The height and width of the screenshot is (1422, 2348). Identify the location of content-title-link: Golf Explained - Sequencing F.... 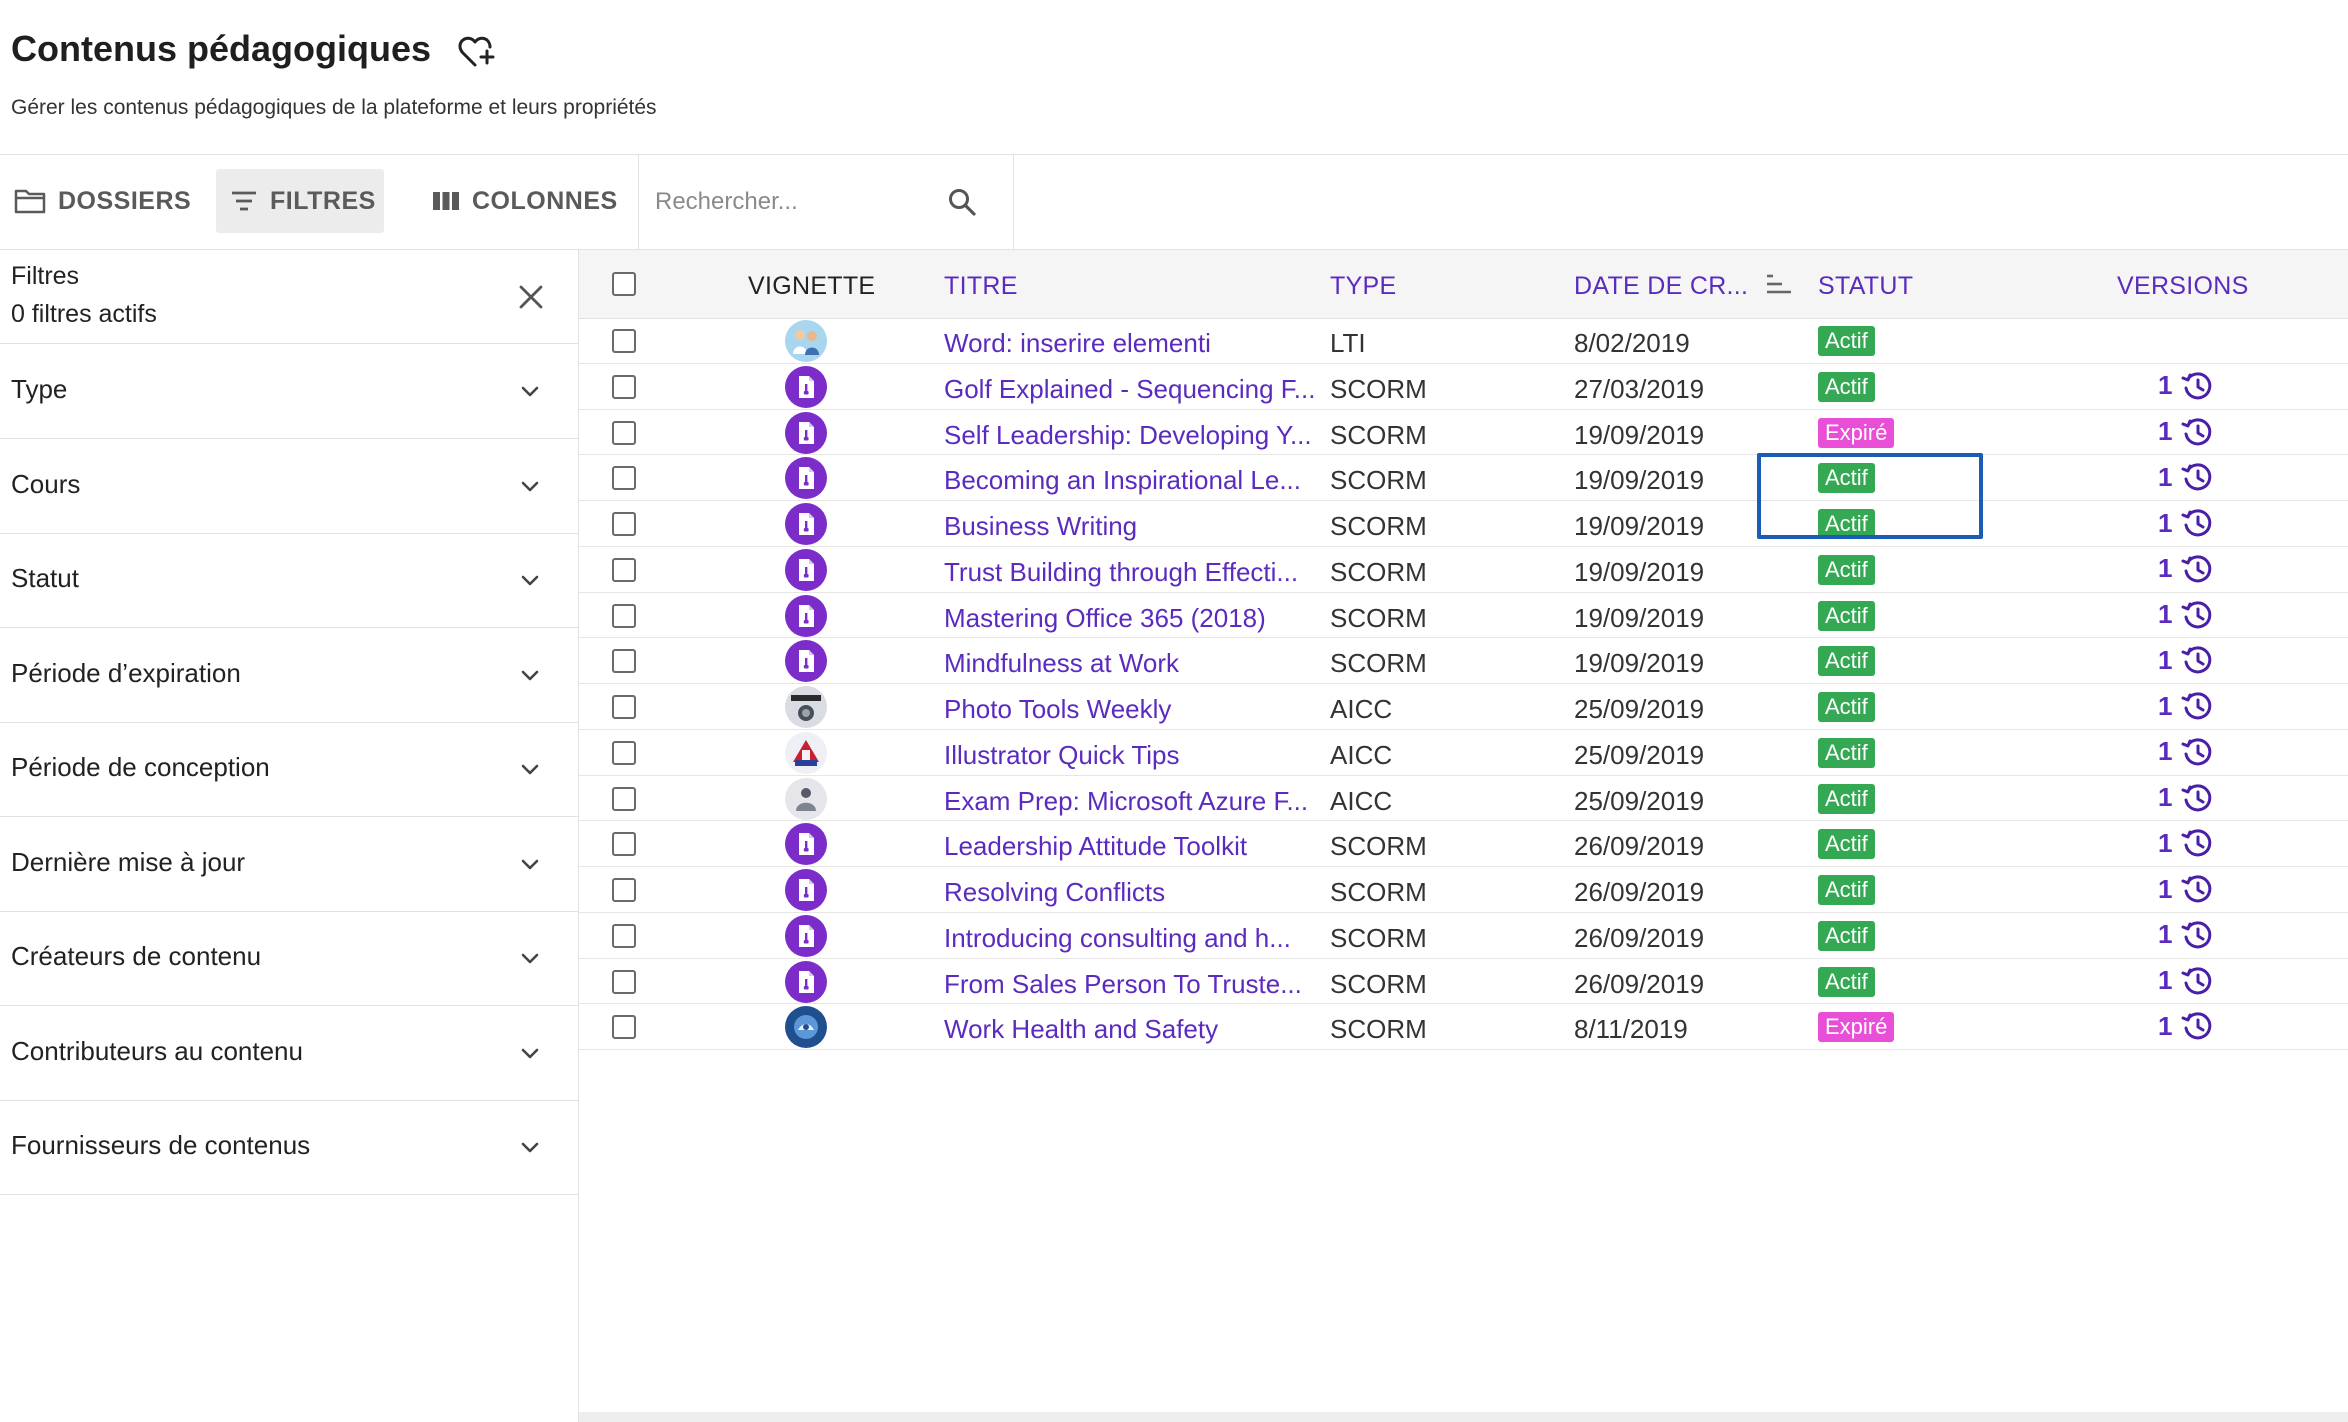
(1136, 389).